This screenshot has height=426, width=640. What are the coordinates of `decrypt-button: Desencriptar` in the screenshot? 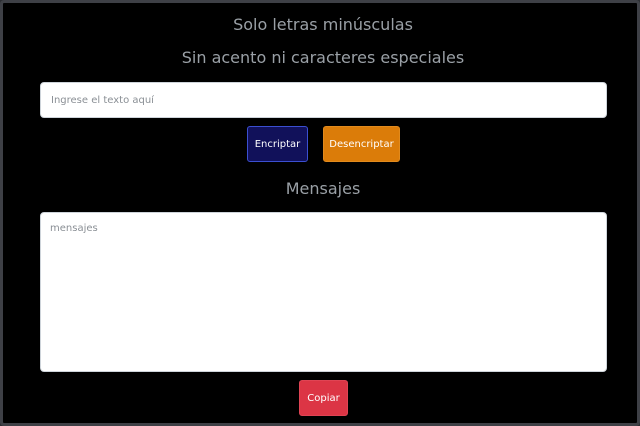 It's located at (361, 144).